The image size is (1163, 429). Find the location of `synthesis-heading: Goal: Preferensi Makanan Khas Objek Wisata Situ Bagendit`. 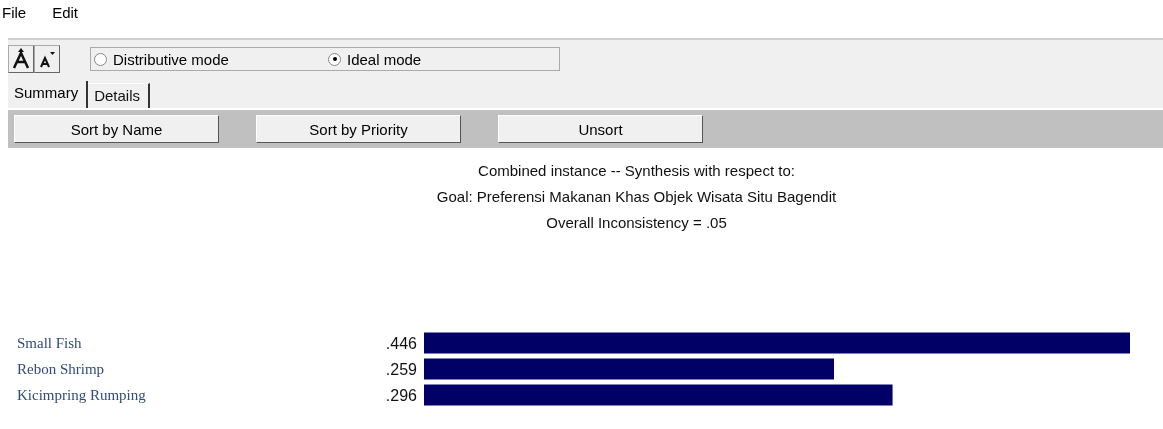

synthesis-heading: Goal: Preferensi Makanan Khas Objek Wisata Situ Bagendit is located at coordinates (636, 197).